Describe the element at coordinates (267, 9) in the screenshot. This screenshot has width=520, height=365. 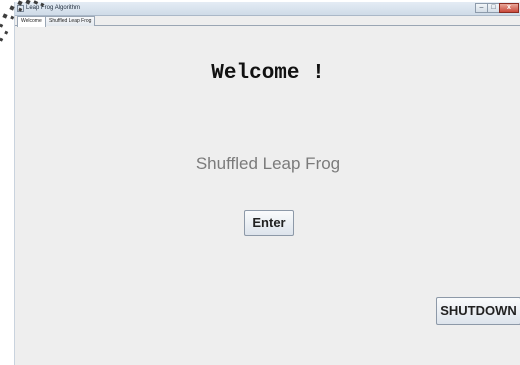
I see `title-bar: Leap Frog Algorithm – □ x` at that location.